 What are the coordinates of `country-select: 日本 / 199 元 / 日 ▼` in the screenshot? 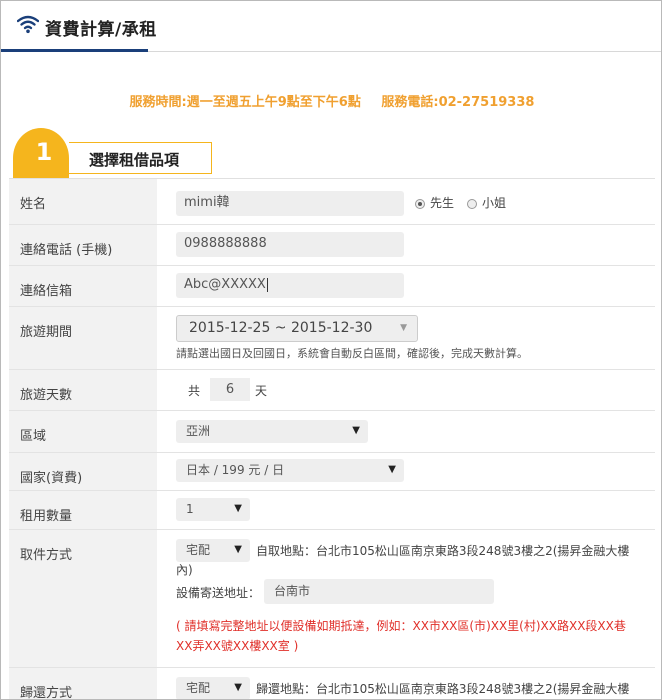 It's located at (290, 470).